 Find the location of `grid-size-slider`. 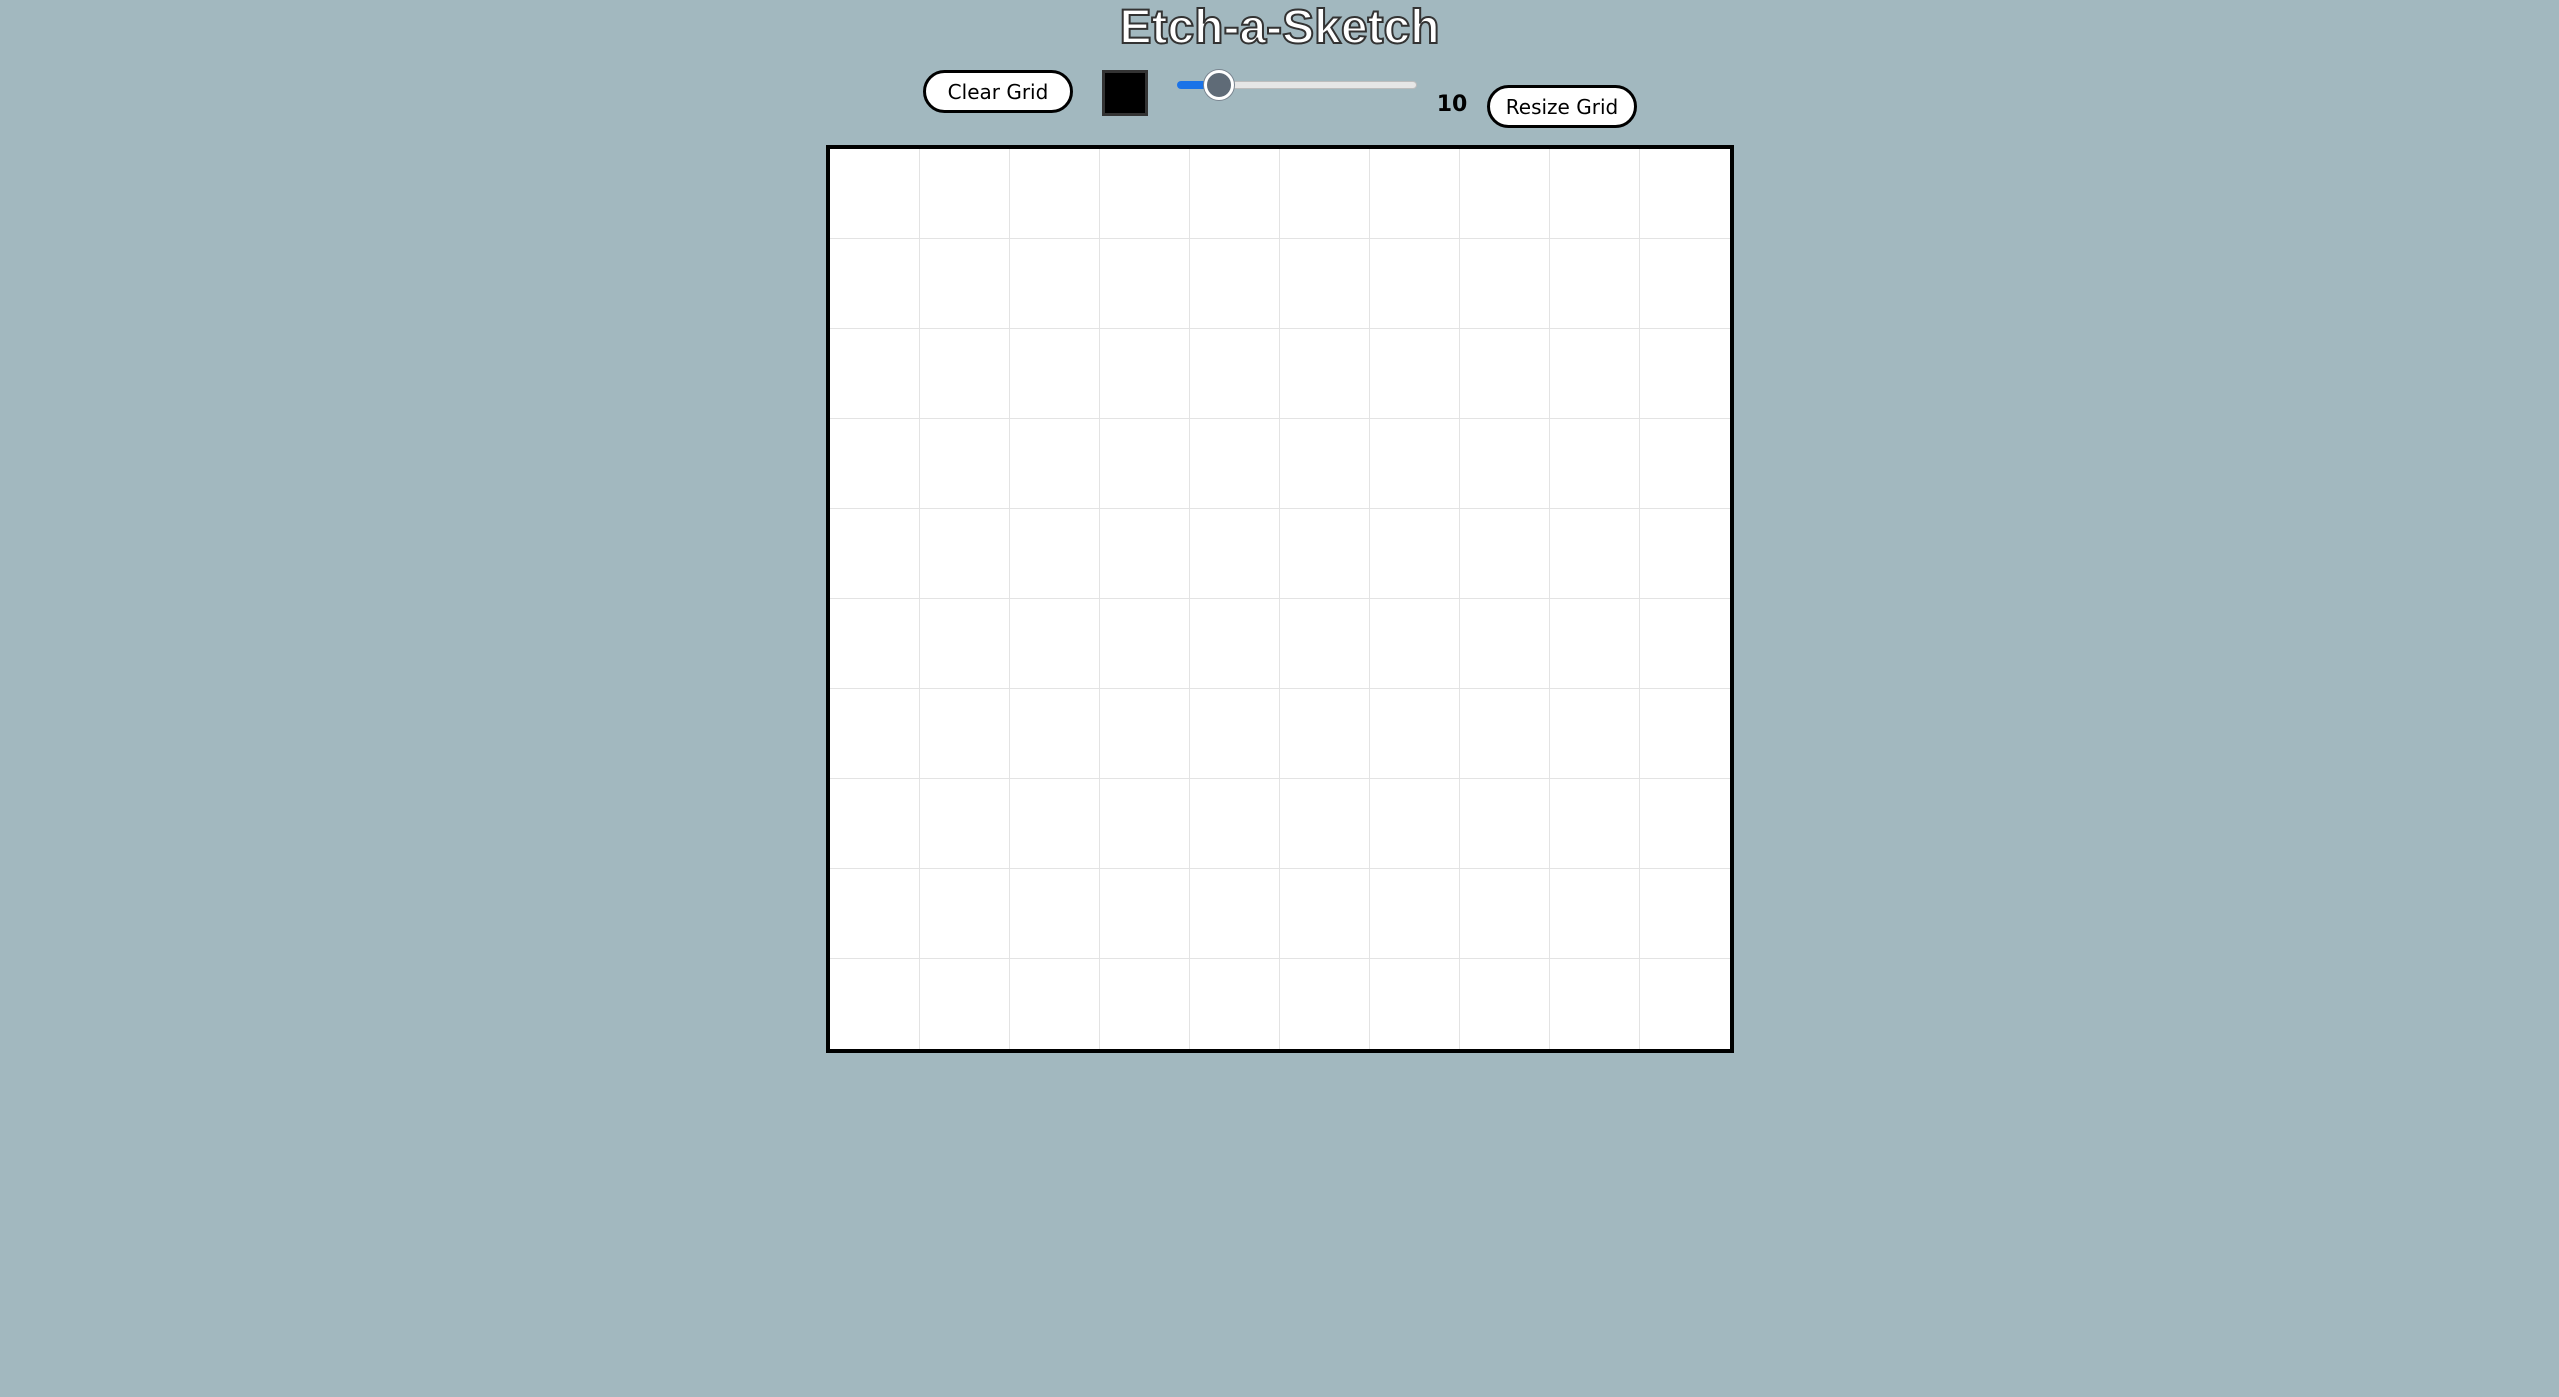

grid-size-slider is located at coordinates (1297, 85).